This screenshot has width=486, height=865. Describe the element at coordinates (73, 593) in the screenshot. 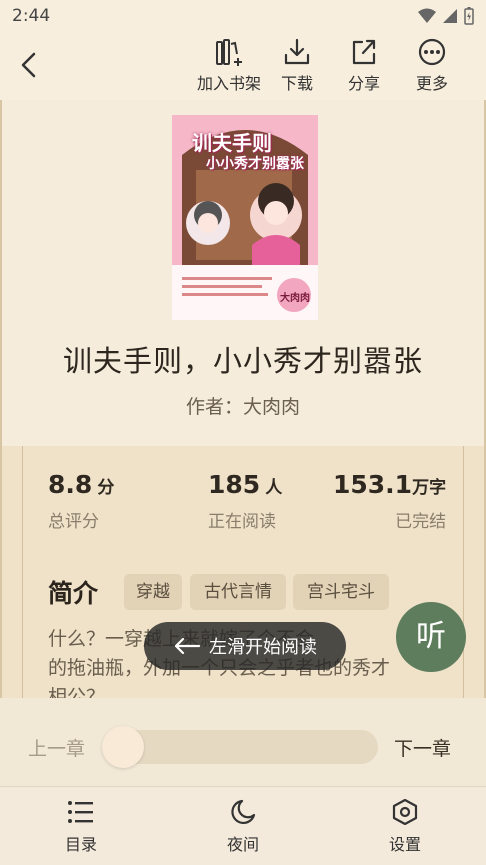

I see `intro-heading: 简介` at that location.